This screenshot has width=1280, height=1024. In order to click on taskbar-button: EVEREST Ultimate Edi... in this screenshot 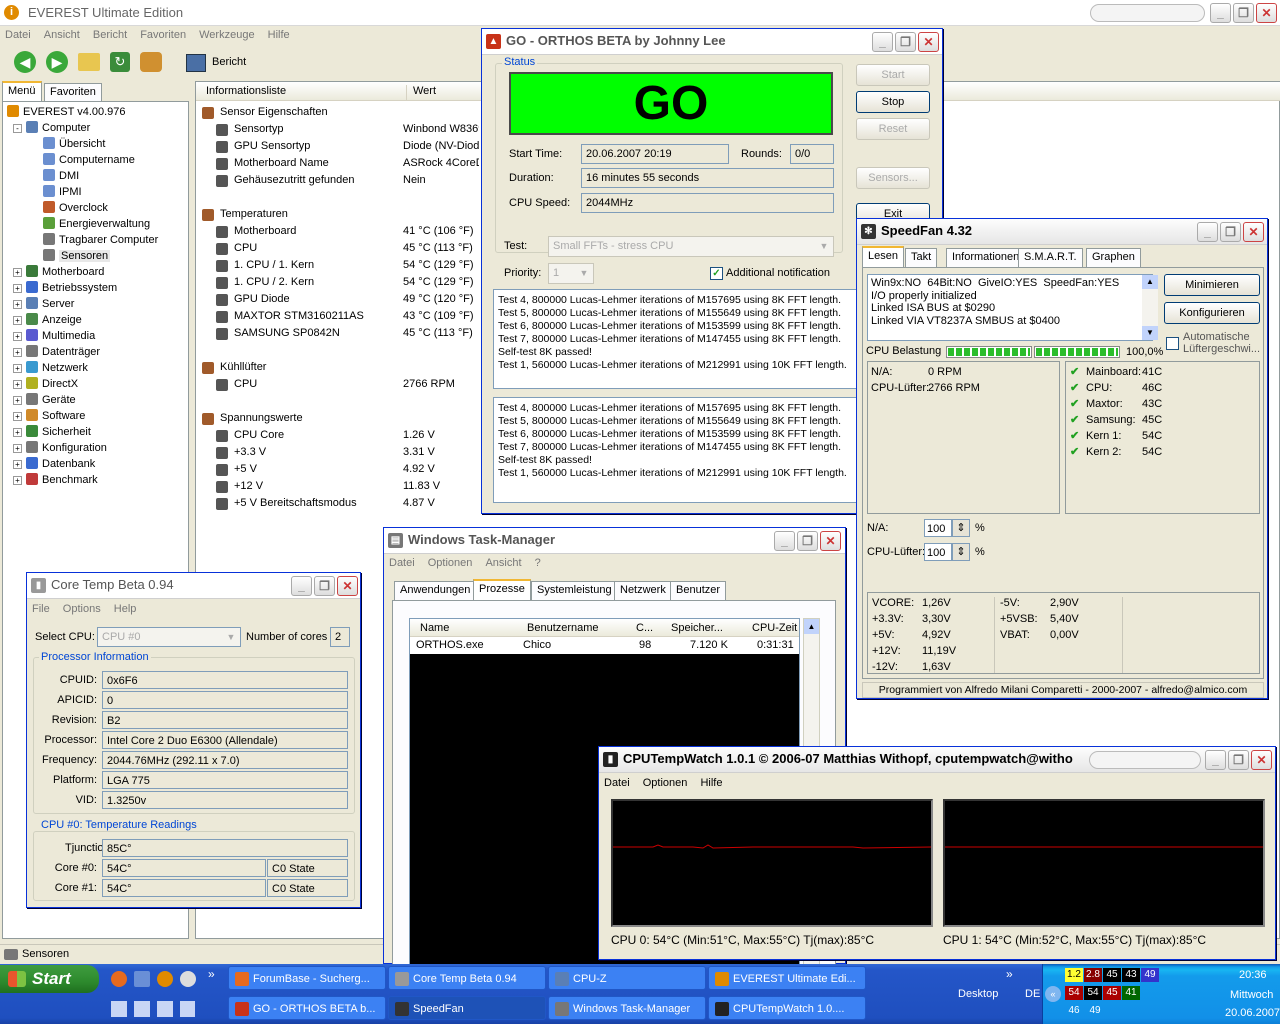, I will do `click(787, 978)`.